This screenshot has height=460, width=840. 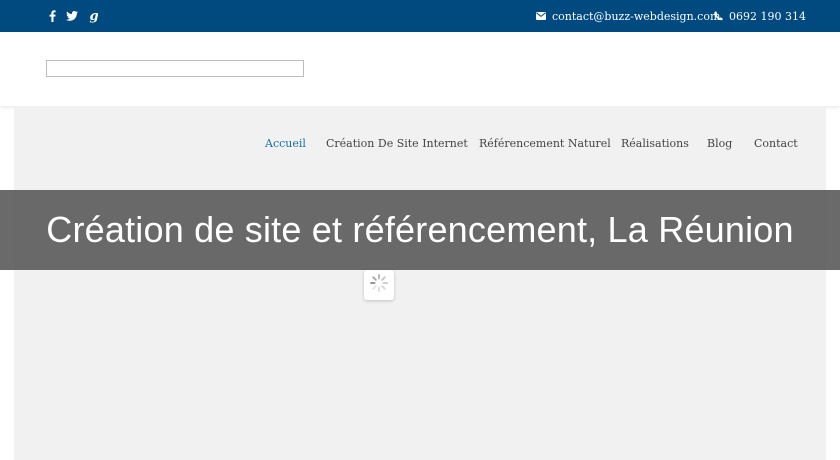 I want to click on envelope-icon, so click(x=544, y=16).